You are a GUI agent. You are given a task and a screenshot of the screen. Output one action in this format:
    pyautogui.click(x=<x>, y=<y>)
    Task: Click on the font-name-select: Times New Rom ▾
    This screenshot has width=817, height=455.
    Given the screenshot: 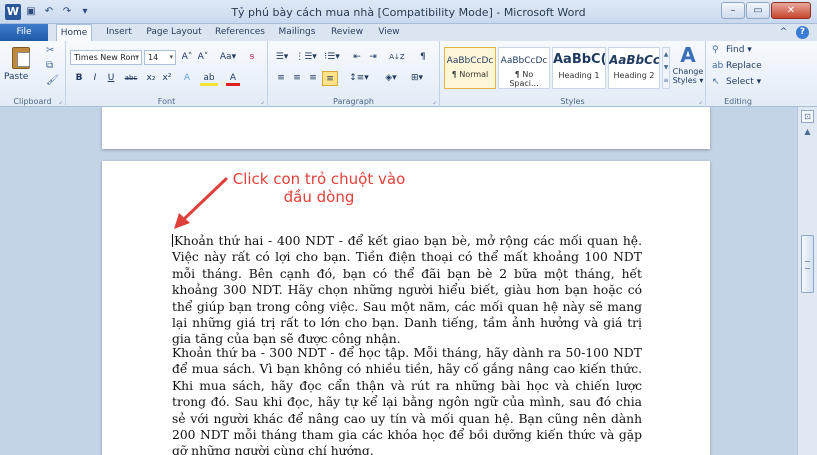 What is the action you would take?
    pyautogui.click(x=106, y=57)
    